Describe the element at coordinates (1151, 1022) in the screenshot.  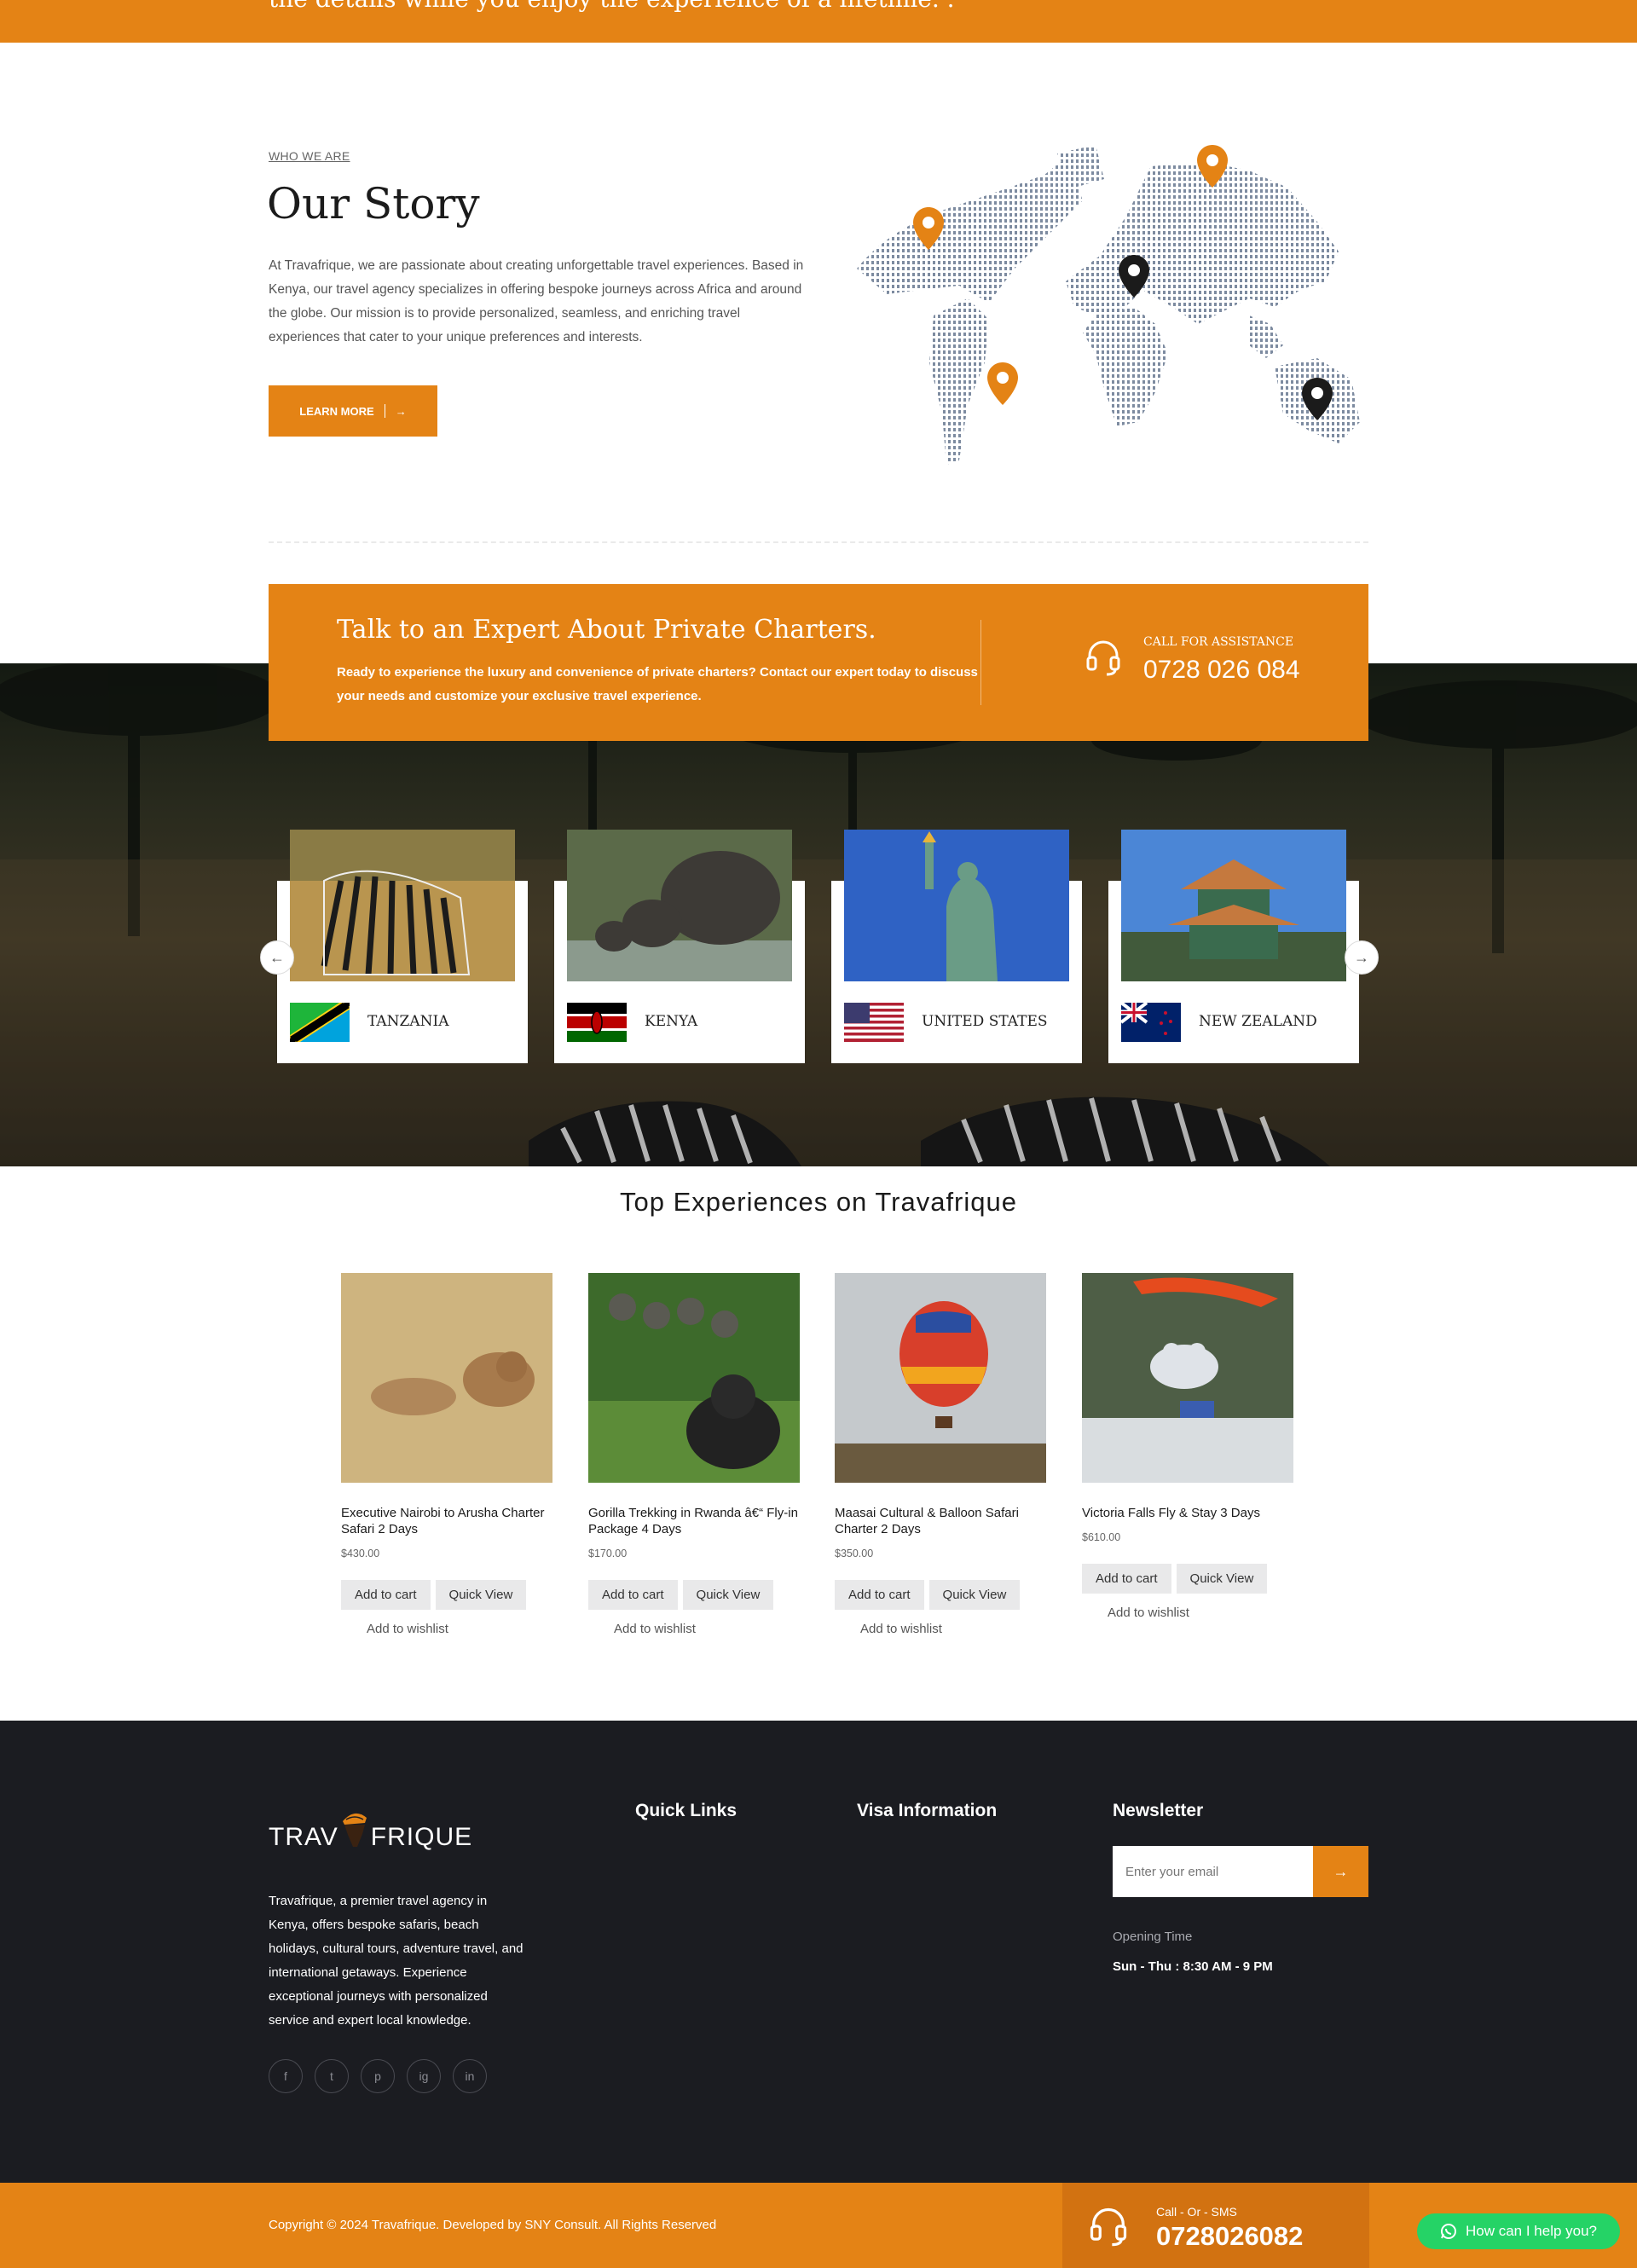
I see `new-zealand-flag-icon` at that location.